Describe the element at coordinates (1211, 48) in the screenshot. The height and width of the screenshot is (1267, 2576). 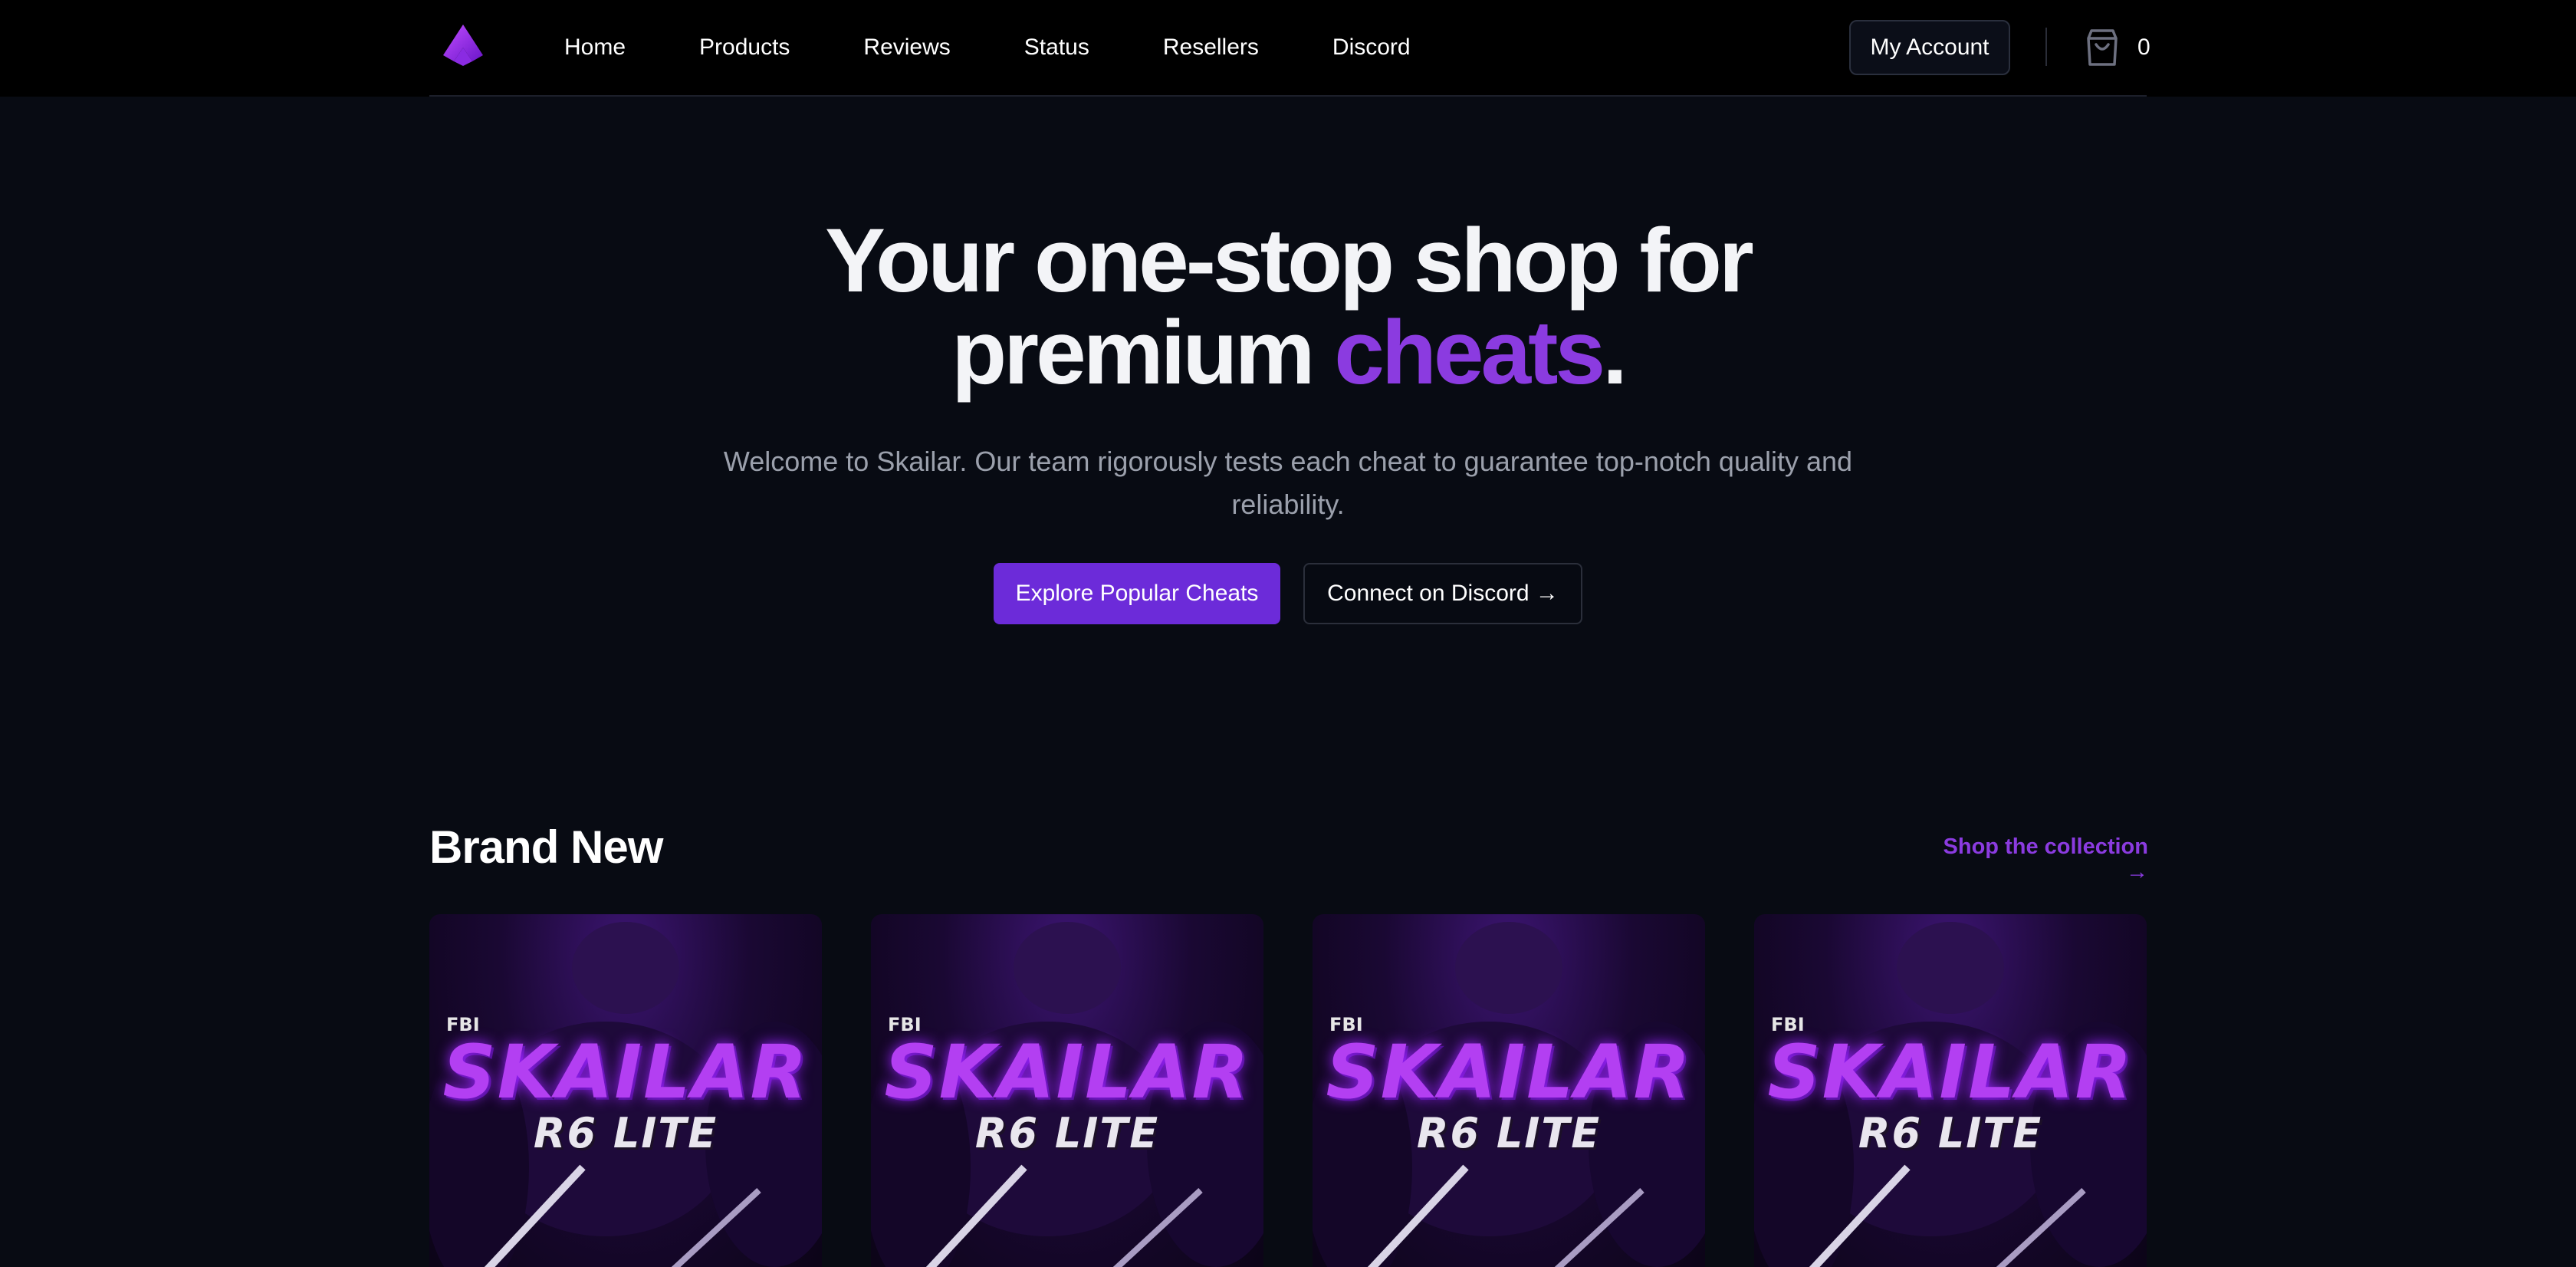
I see `nav-link-resellers: Resellers` at that location.